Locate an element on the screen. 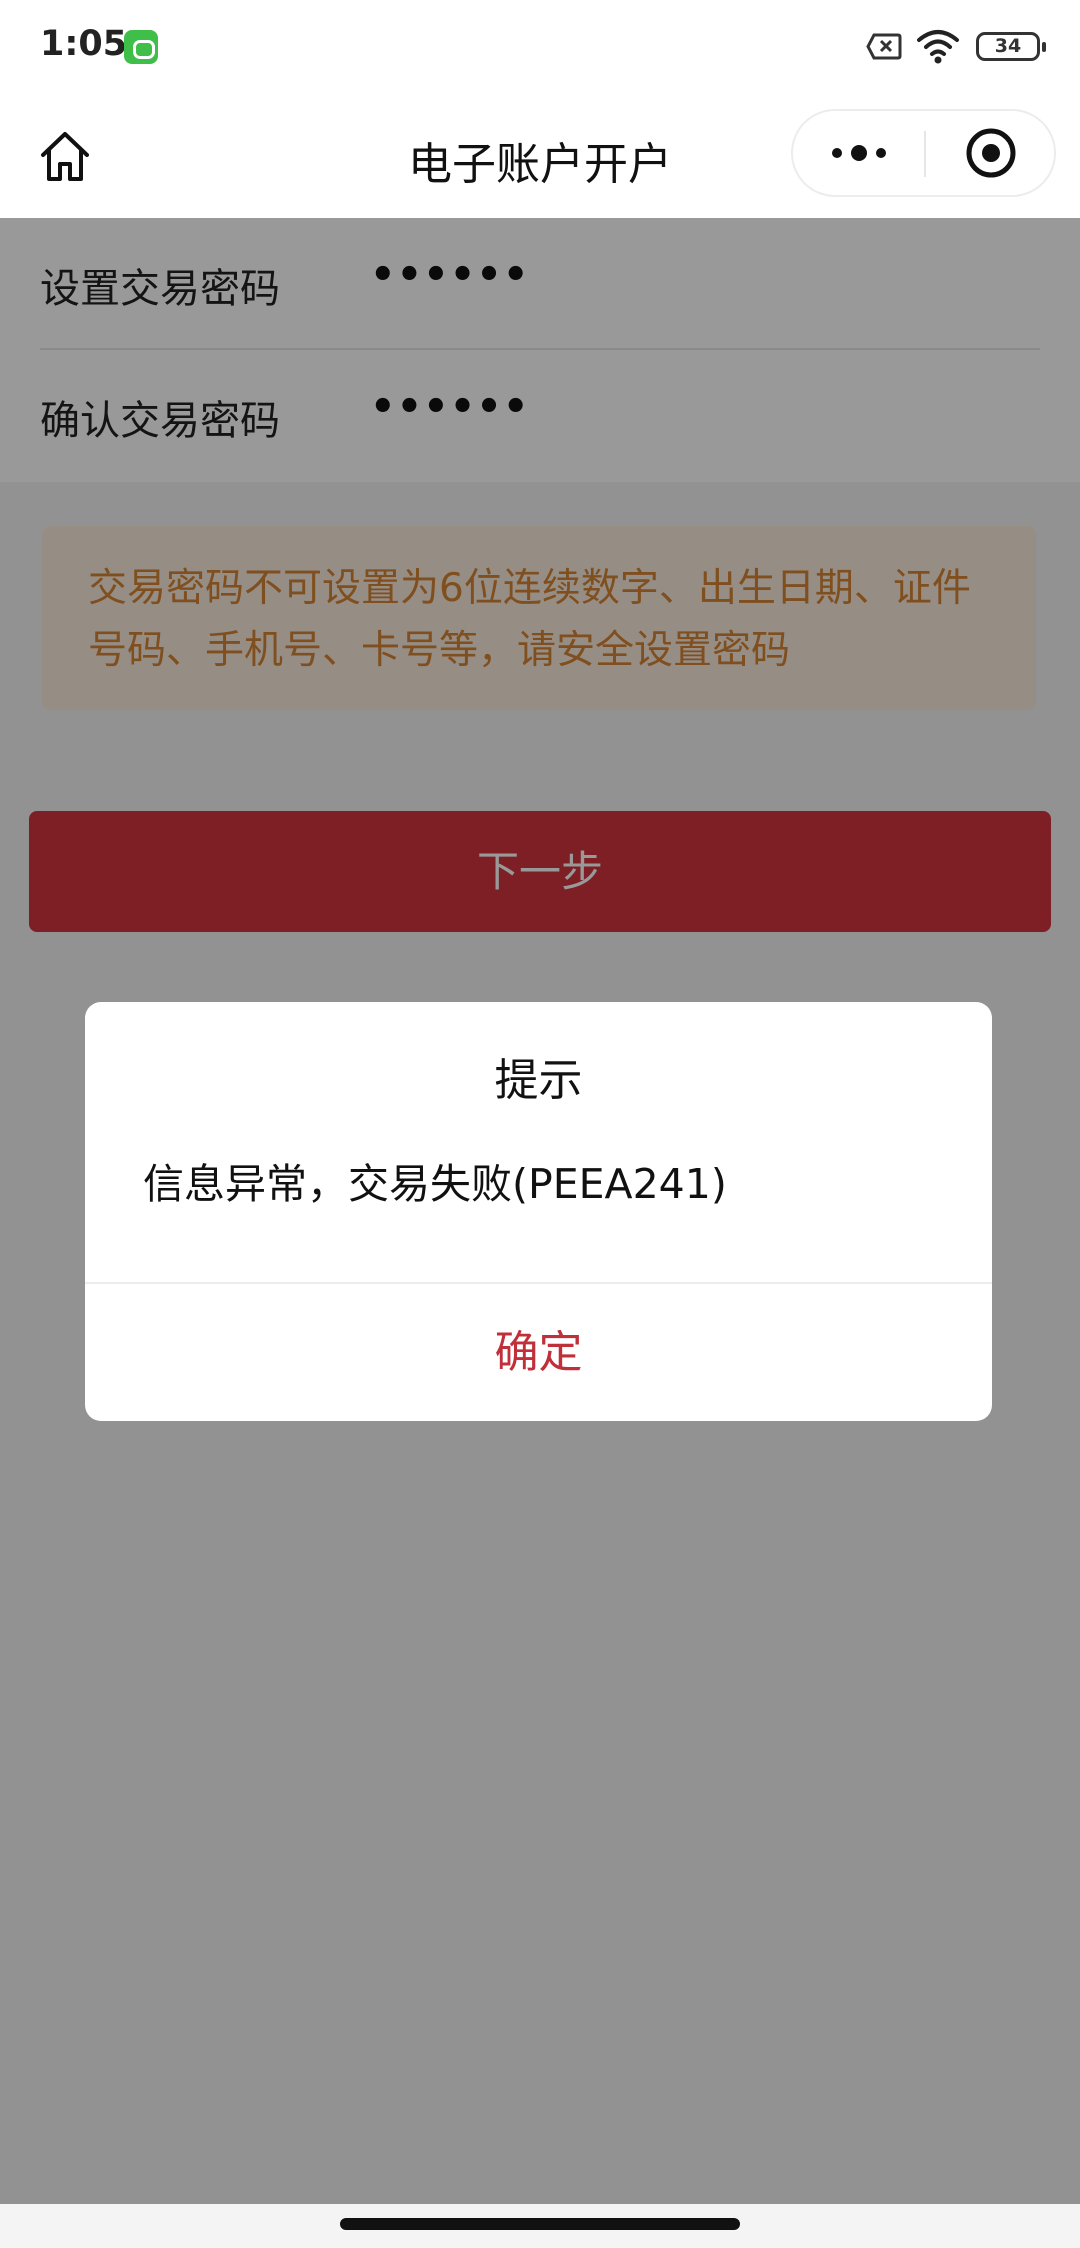 This screenshot has height=2248, width=1080. capsule-divider is located at coordinates (925, 154).